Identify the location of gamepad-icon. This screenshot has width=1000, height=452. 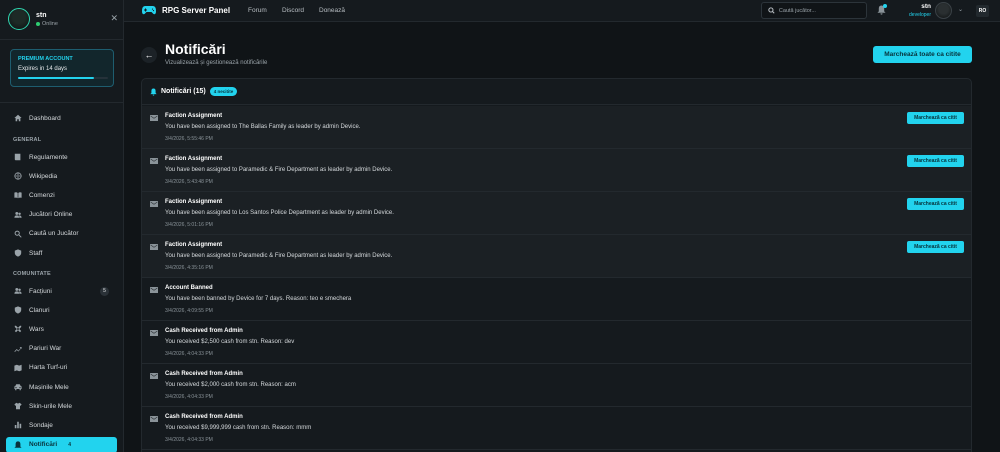
(149, 10).